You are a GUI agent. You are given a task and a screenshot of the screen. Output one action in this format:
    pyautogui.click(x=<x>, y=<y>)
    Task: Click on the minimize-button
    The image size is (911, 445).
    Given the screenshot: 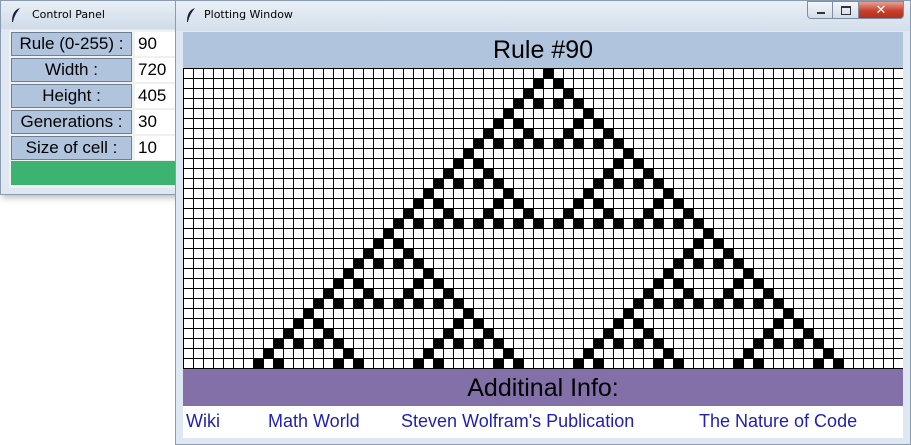 What is the action you would take?
    pyautogui.click(x=820, y=10)
    